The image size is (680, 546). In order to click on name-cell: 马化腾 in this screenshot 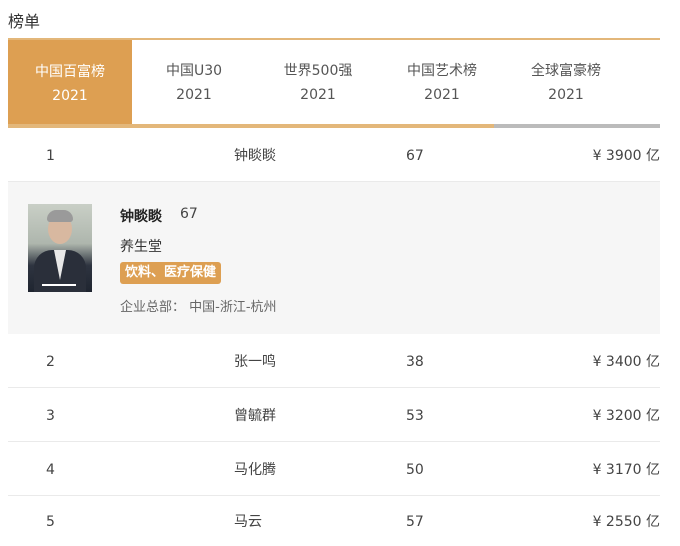, I will do `click(255, 470)`.